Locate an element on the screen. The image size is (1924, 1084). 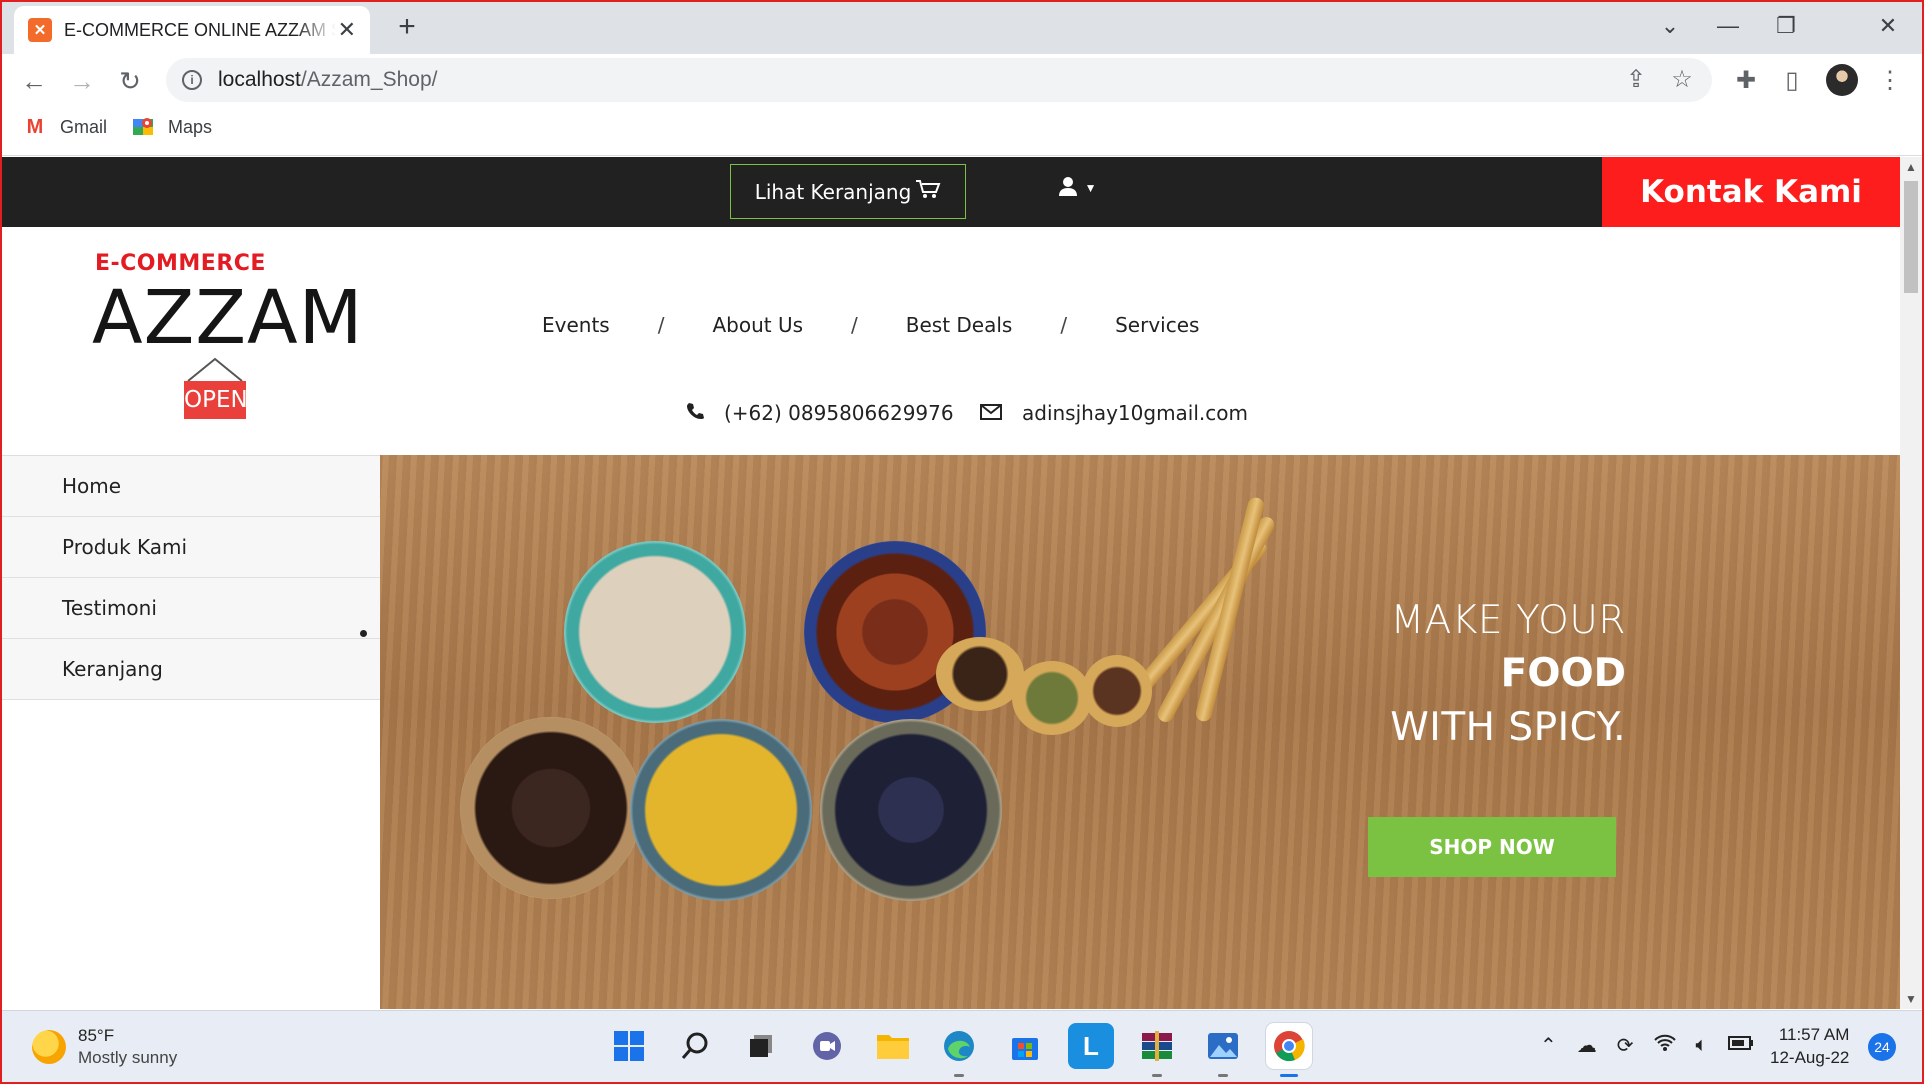
email-contact: adinsjhay10gmail.com is located at coordinates (1114, 413).